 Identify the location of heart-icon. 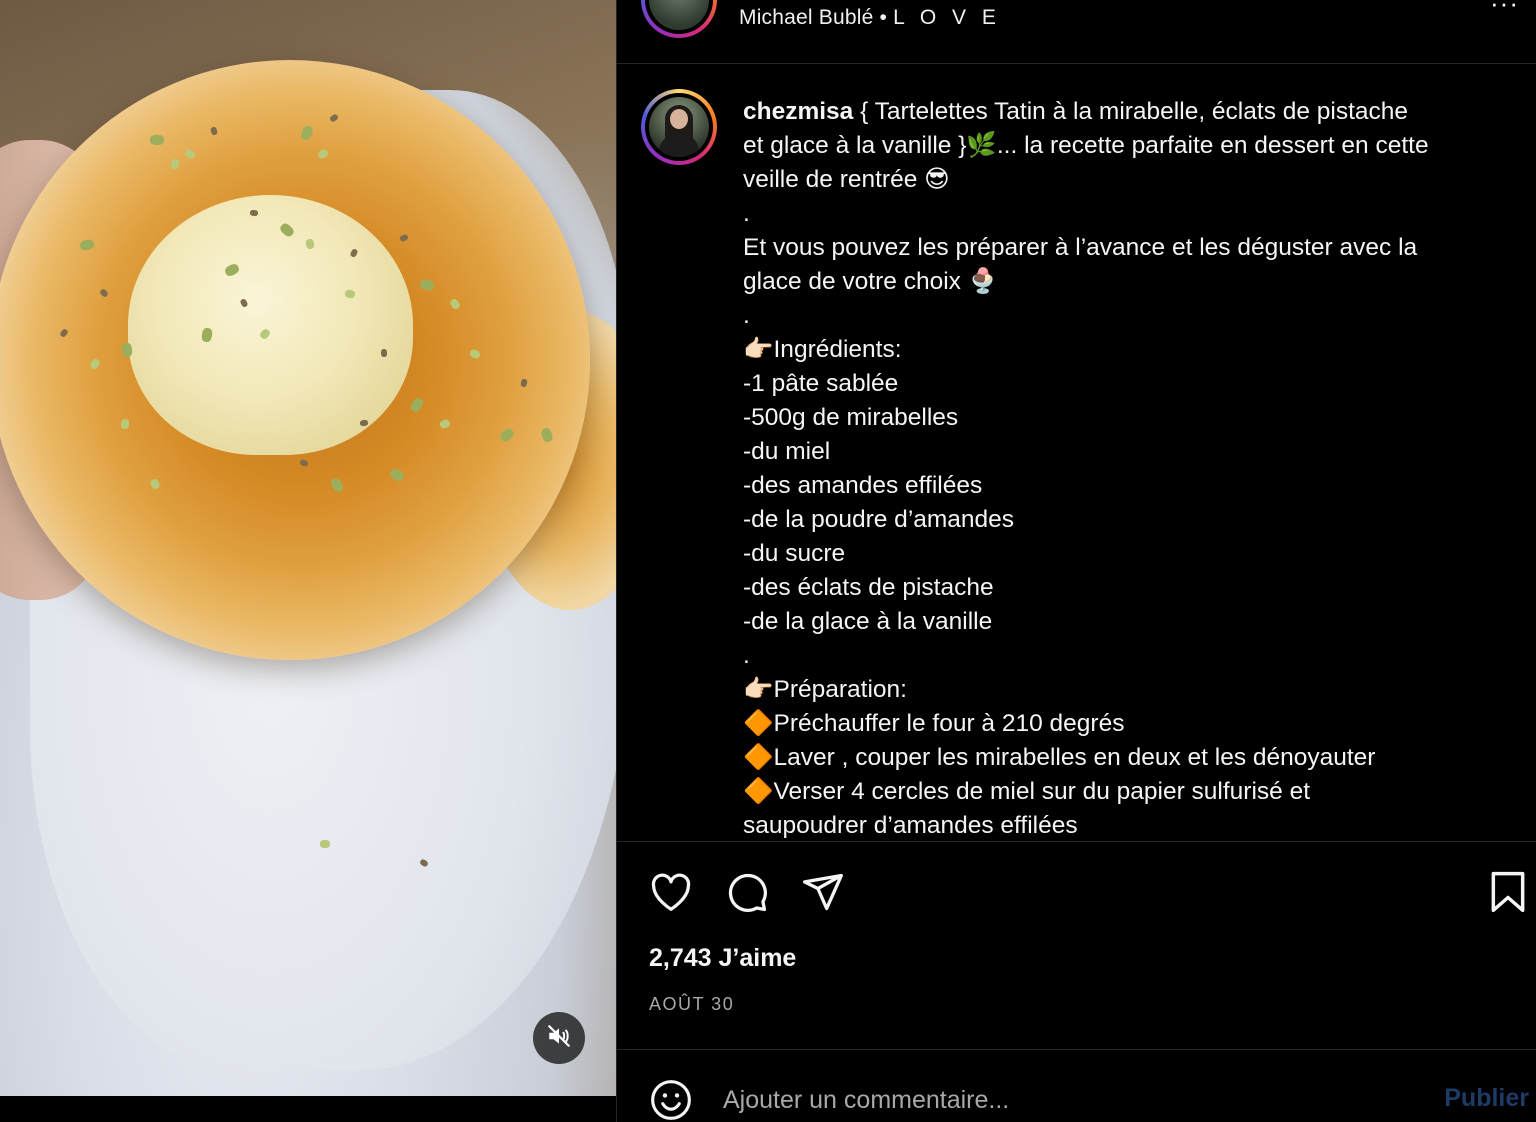
(671, 894).